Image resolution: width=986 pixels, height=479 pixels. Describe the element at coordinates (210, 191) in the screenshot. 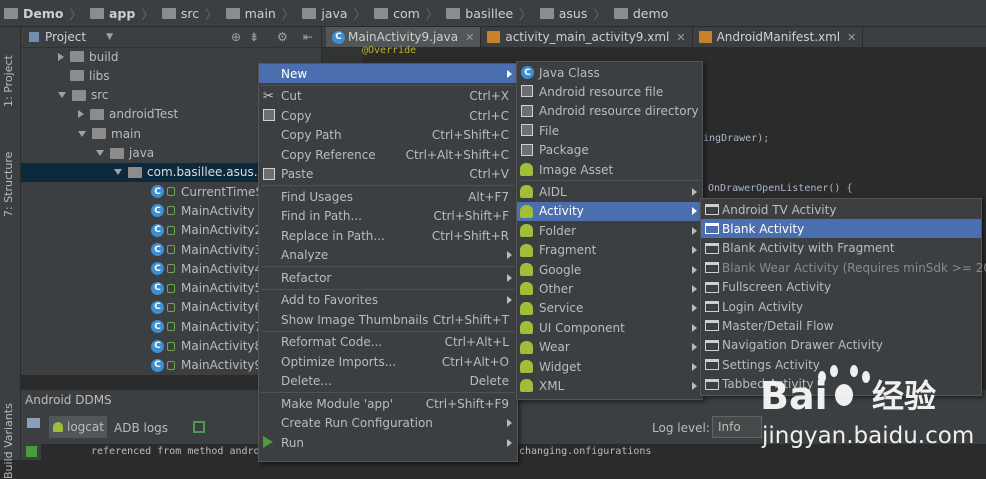

I see `tree-class-item: C CurrentTimeSe` at that location.